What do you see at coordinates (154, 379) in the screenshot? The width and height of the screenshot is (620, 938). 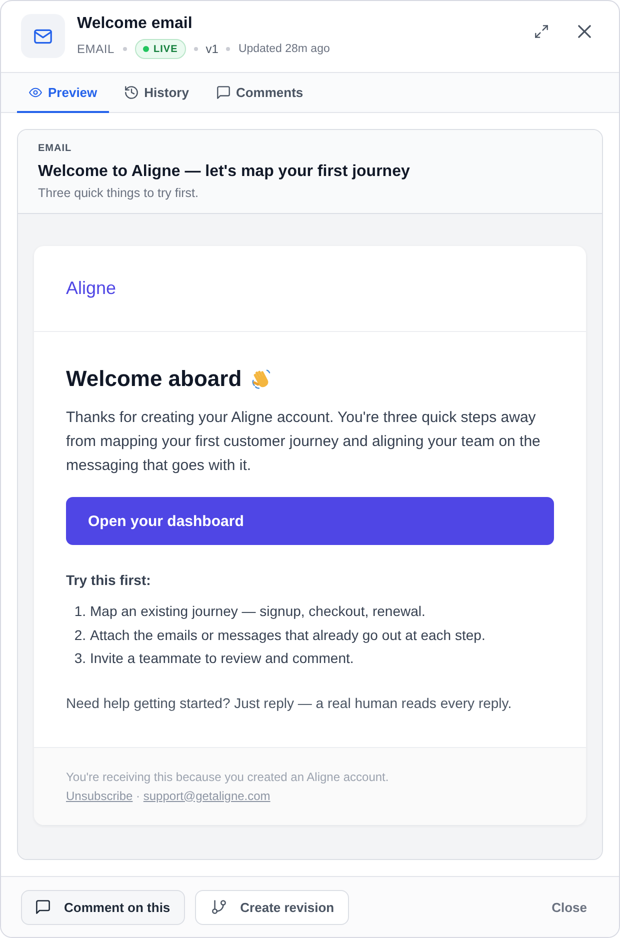 I see `email-heading: Welcome aboard` at bounding box center [154, 379].